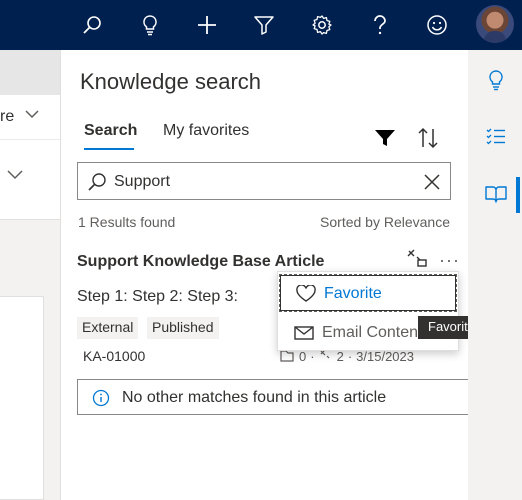  What do you see at coordinates (206, 131) in the screenshot?
I see `tab-my-favorites: My favorites` at bounding box center [206, 131].